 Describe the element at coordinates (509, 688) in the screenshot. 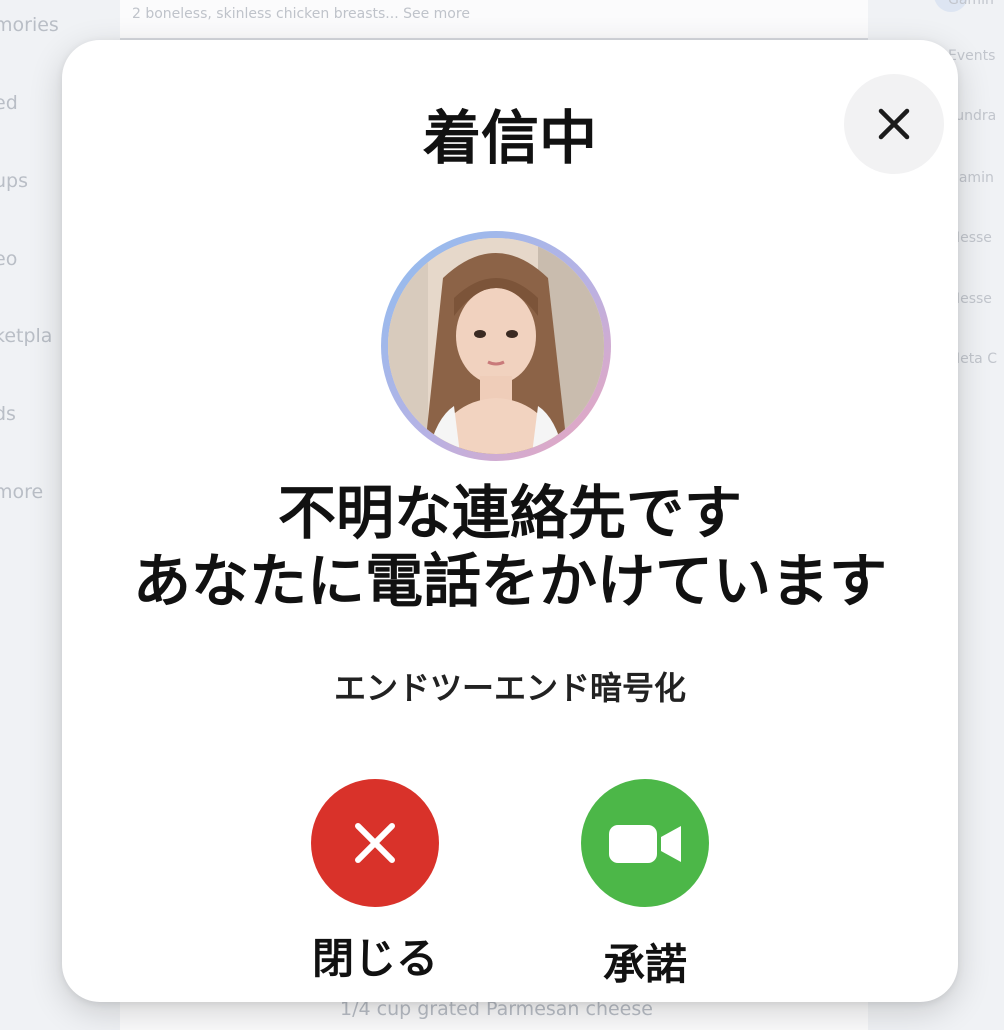

I see `encryption-label: エンドツーエンド暗号化` at that location.